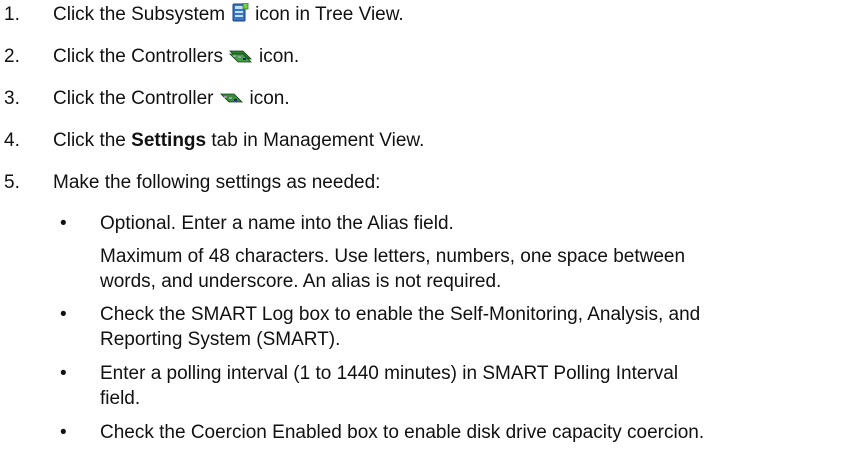  What do you see at coordinates (12, 182) in the screenshot?
I see `step-number: 5.` at bounding box center [12, 182].